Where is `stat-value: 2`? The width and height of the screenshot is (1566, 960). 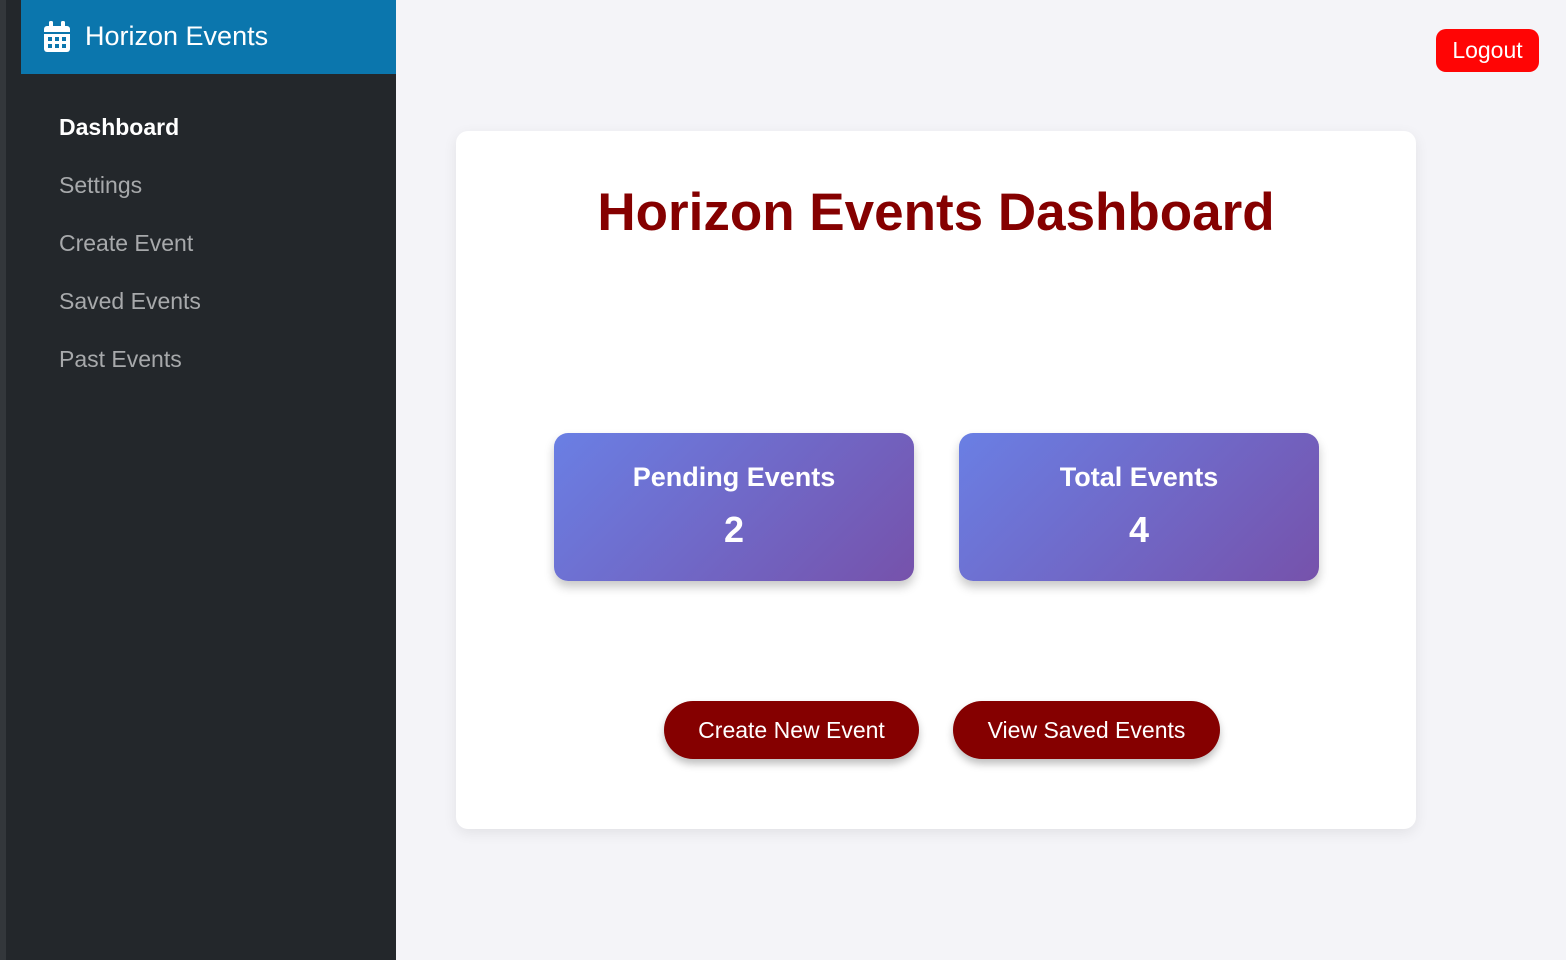
stat-value: 2 is located at coordinates (734, 529).